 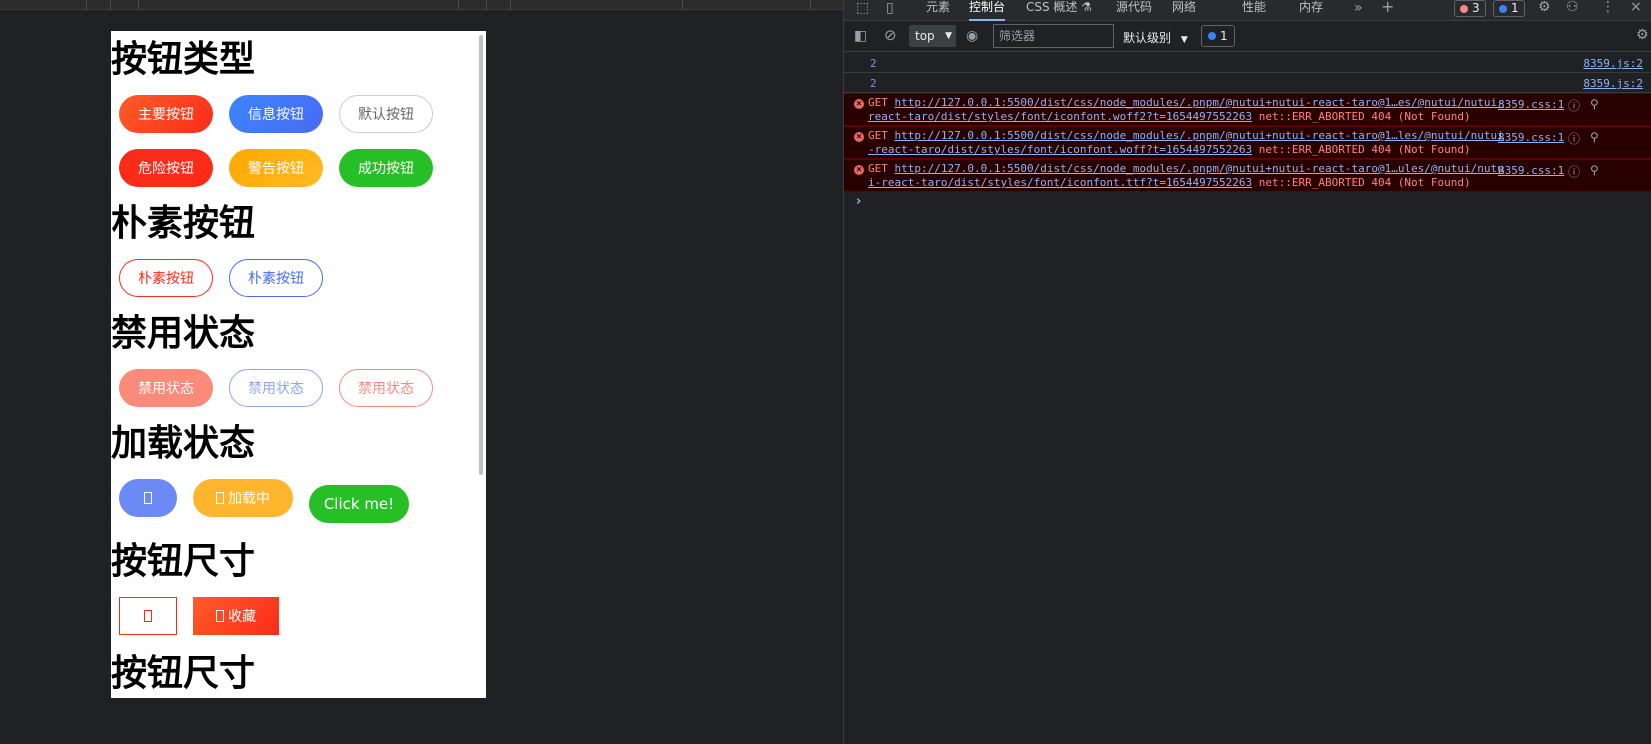 What do you see at coordinates (481, 255) in the screenshot?
I see `viewport-scrollbar` at bounding box center [481, 255].